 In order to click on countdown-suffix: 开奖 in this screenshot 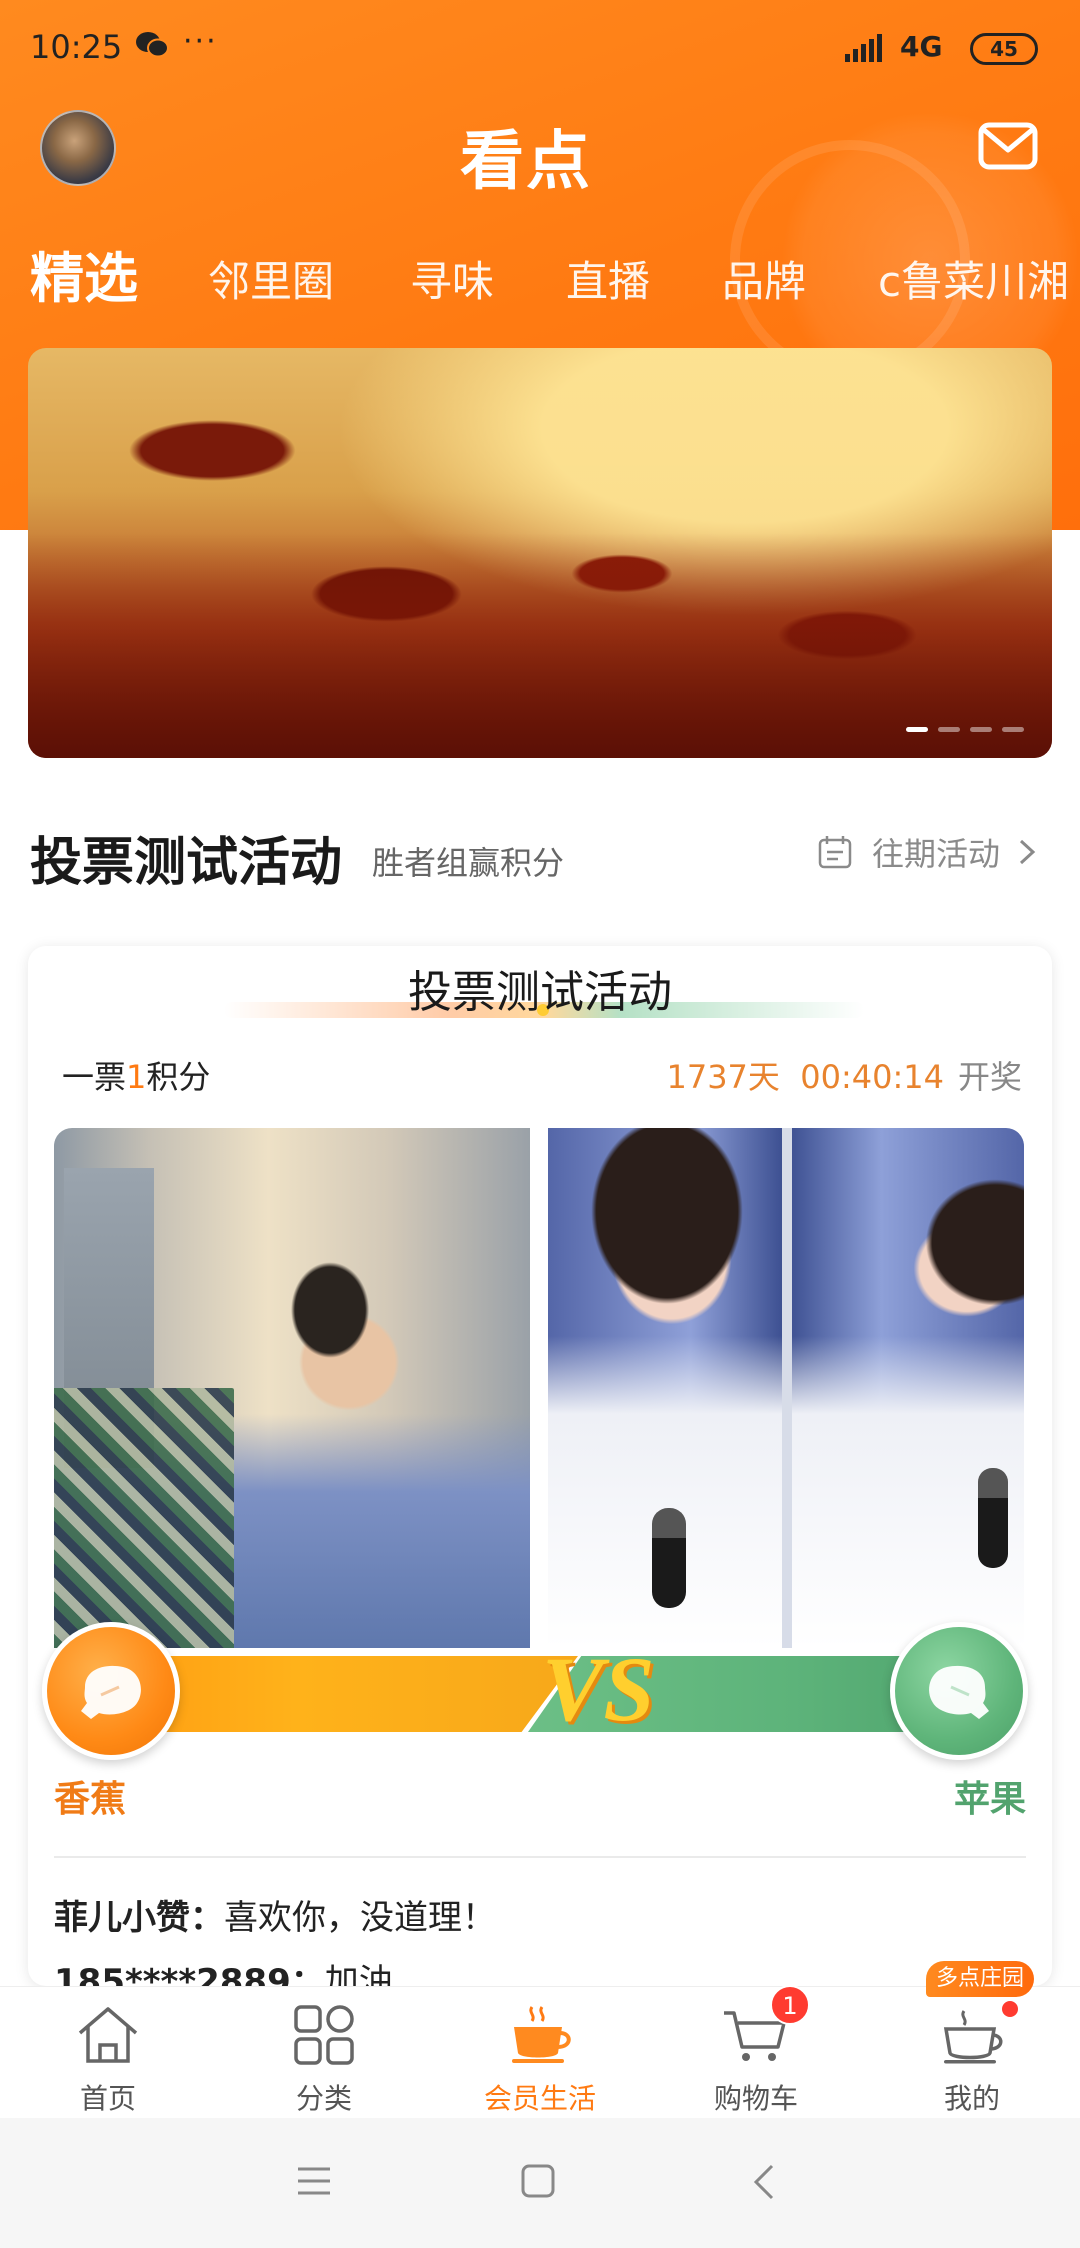, I will do `click(989, 1077)`.